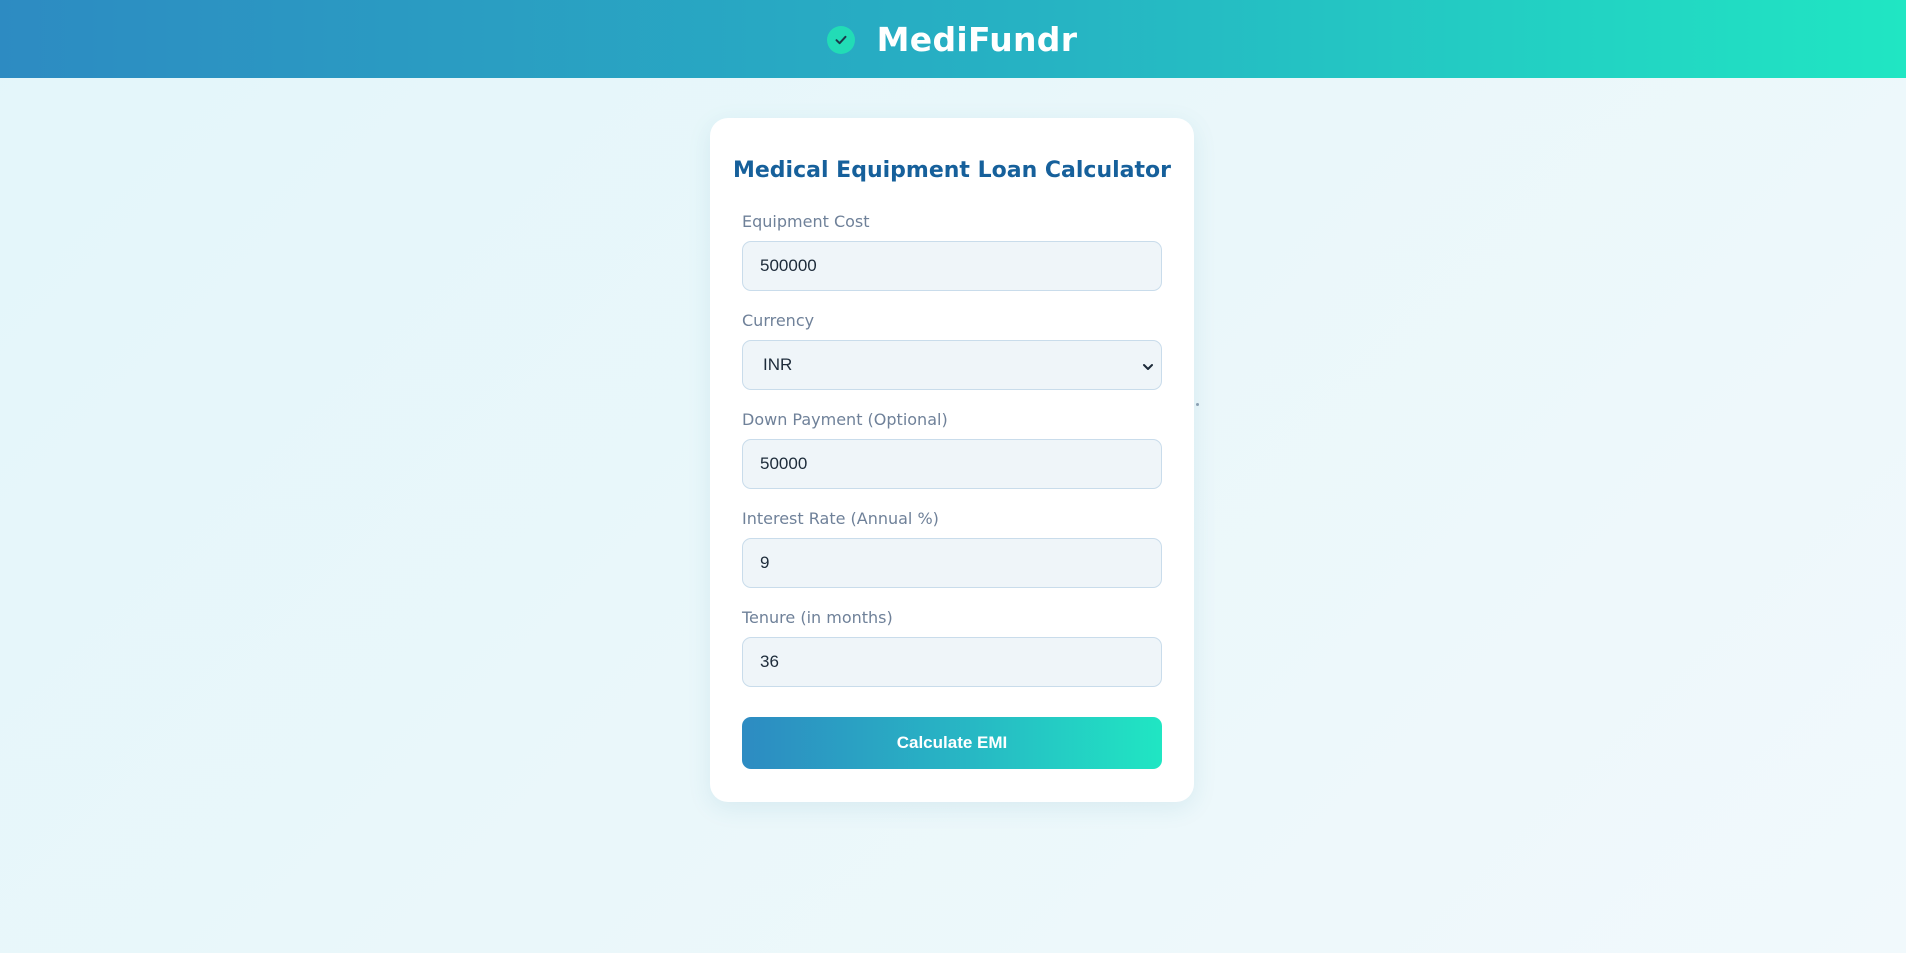  Describe the element at coordinates (784, 463) in the screenshot. I see `down-payment-value: 50000` at that location.